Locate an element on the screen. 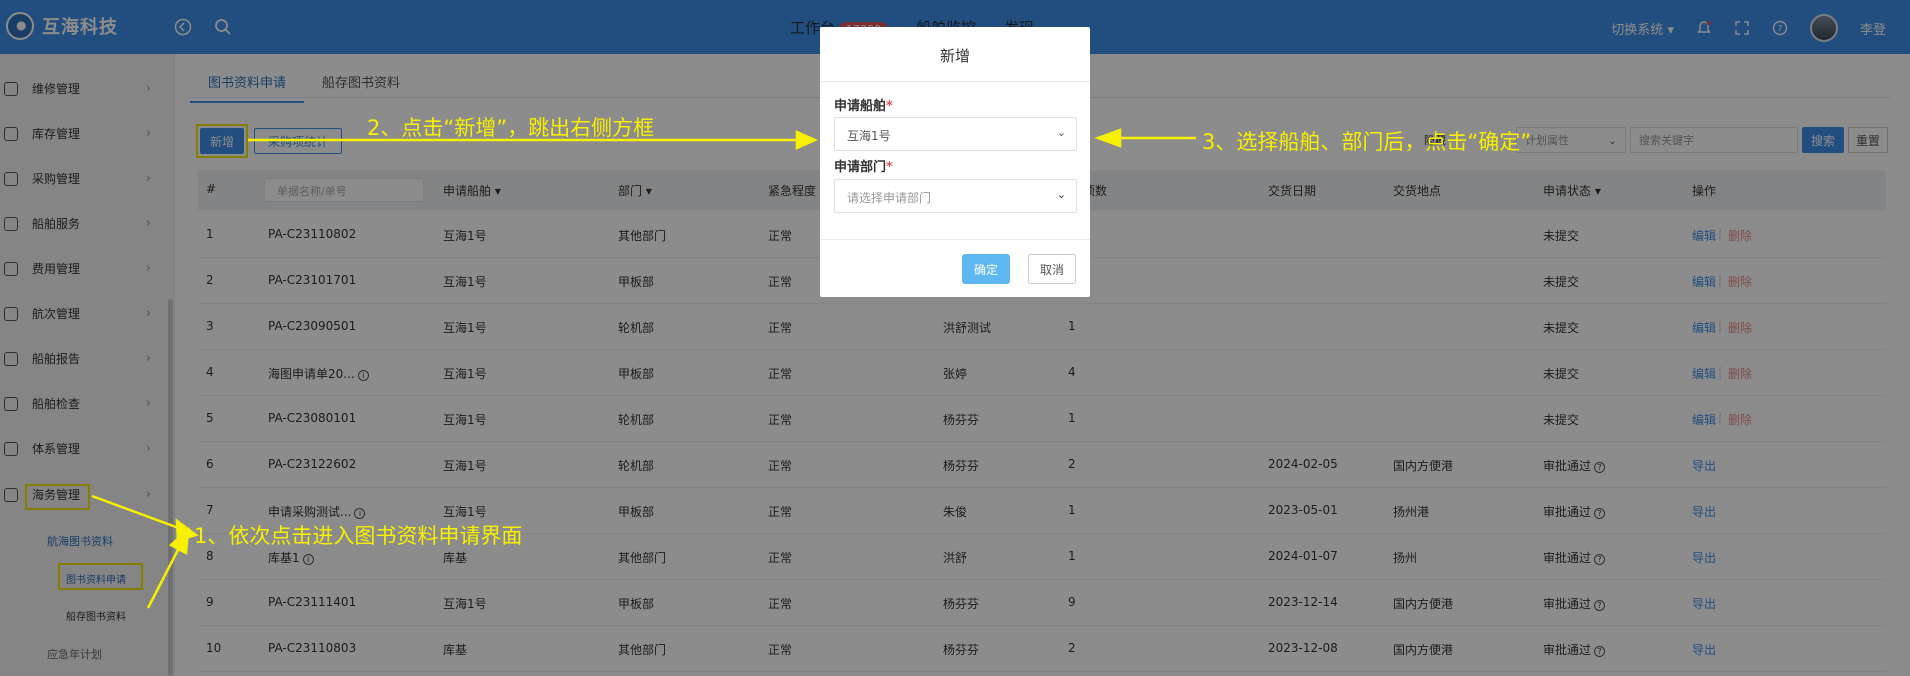 This screenshot has height=676, width=1910. annotation-step3: 3、选择船舶、部门后，点击“确定” is located at coordinates (1367, 142).